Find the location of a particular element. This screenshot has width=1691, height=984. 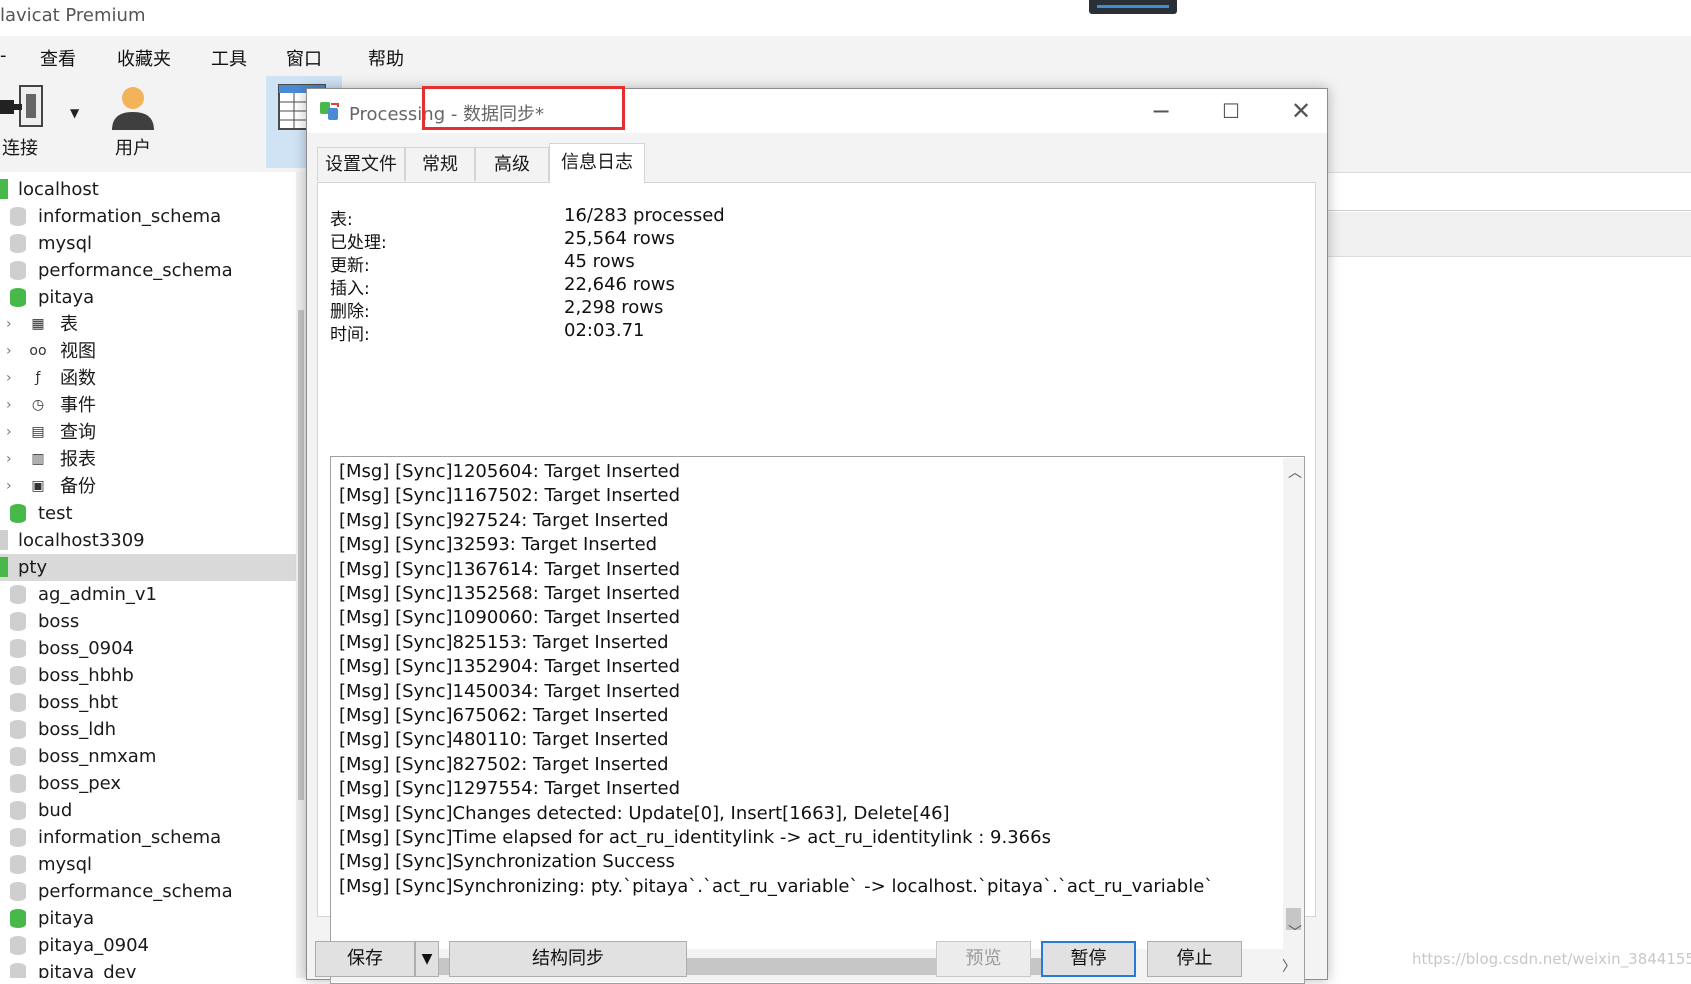

connect-button: ▼ 连接 is located at coordinates (43, 122).